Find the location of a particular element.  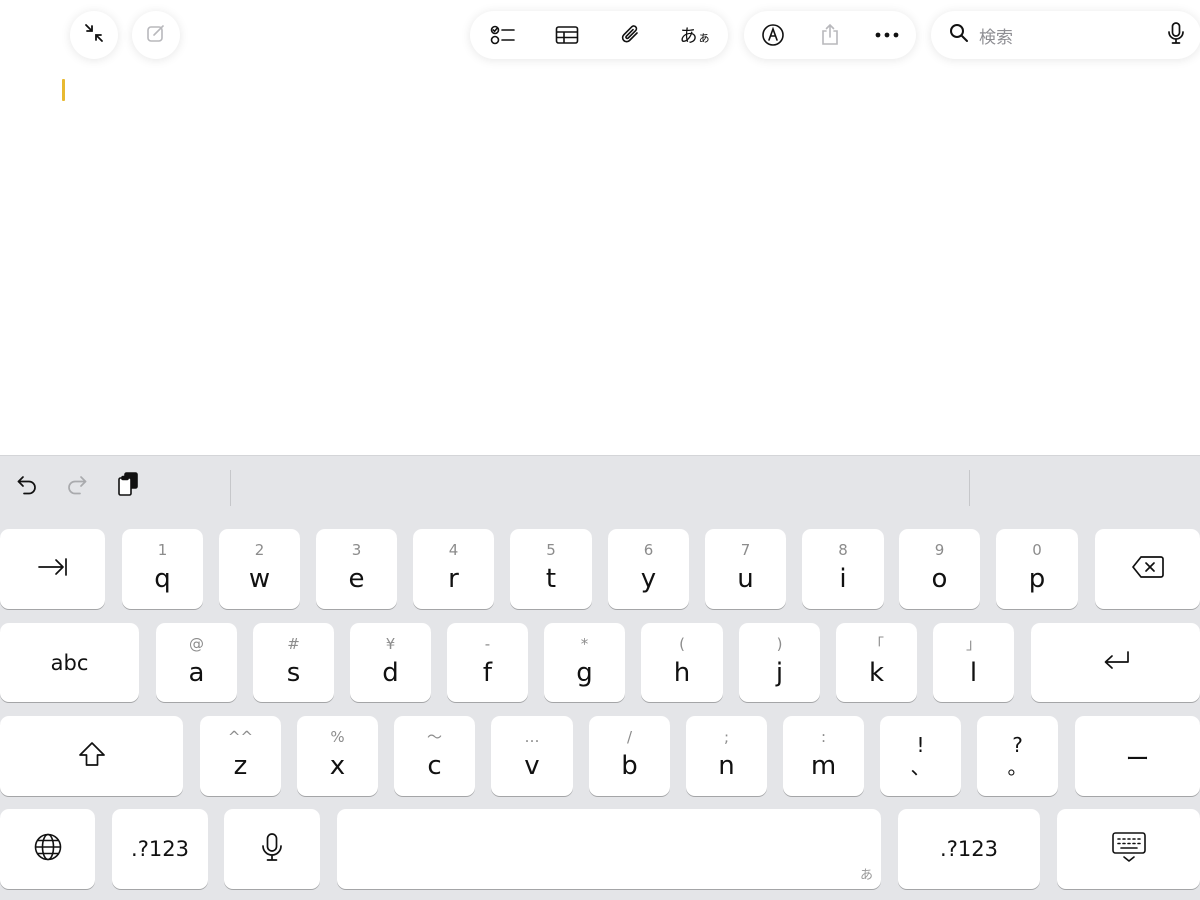

key-exclaim-comma: !、 is located at coordinates (920, 756).